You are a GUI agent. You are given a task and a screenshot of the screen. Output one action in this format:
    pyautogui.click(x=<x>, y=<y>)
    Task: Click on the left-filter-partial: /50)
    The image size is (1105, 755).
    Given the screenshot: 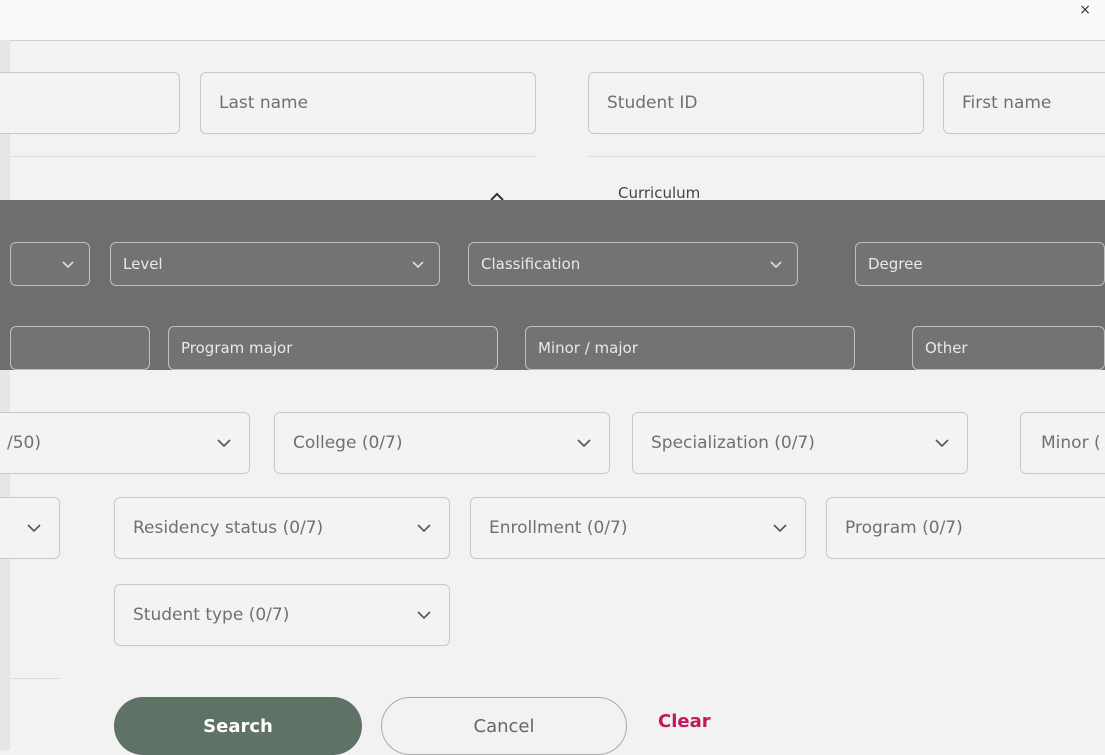 What is the action you would take?
    pyautogui.click(x=125, y=443)
    